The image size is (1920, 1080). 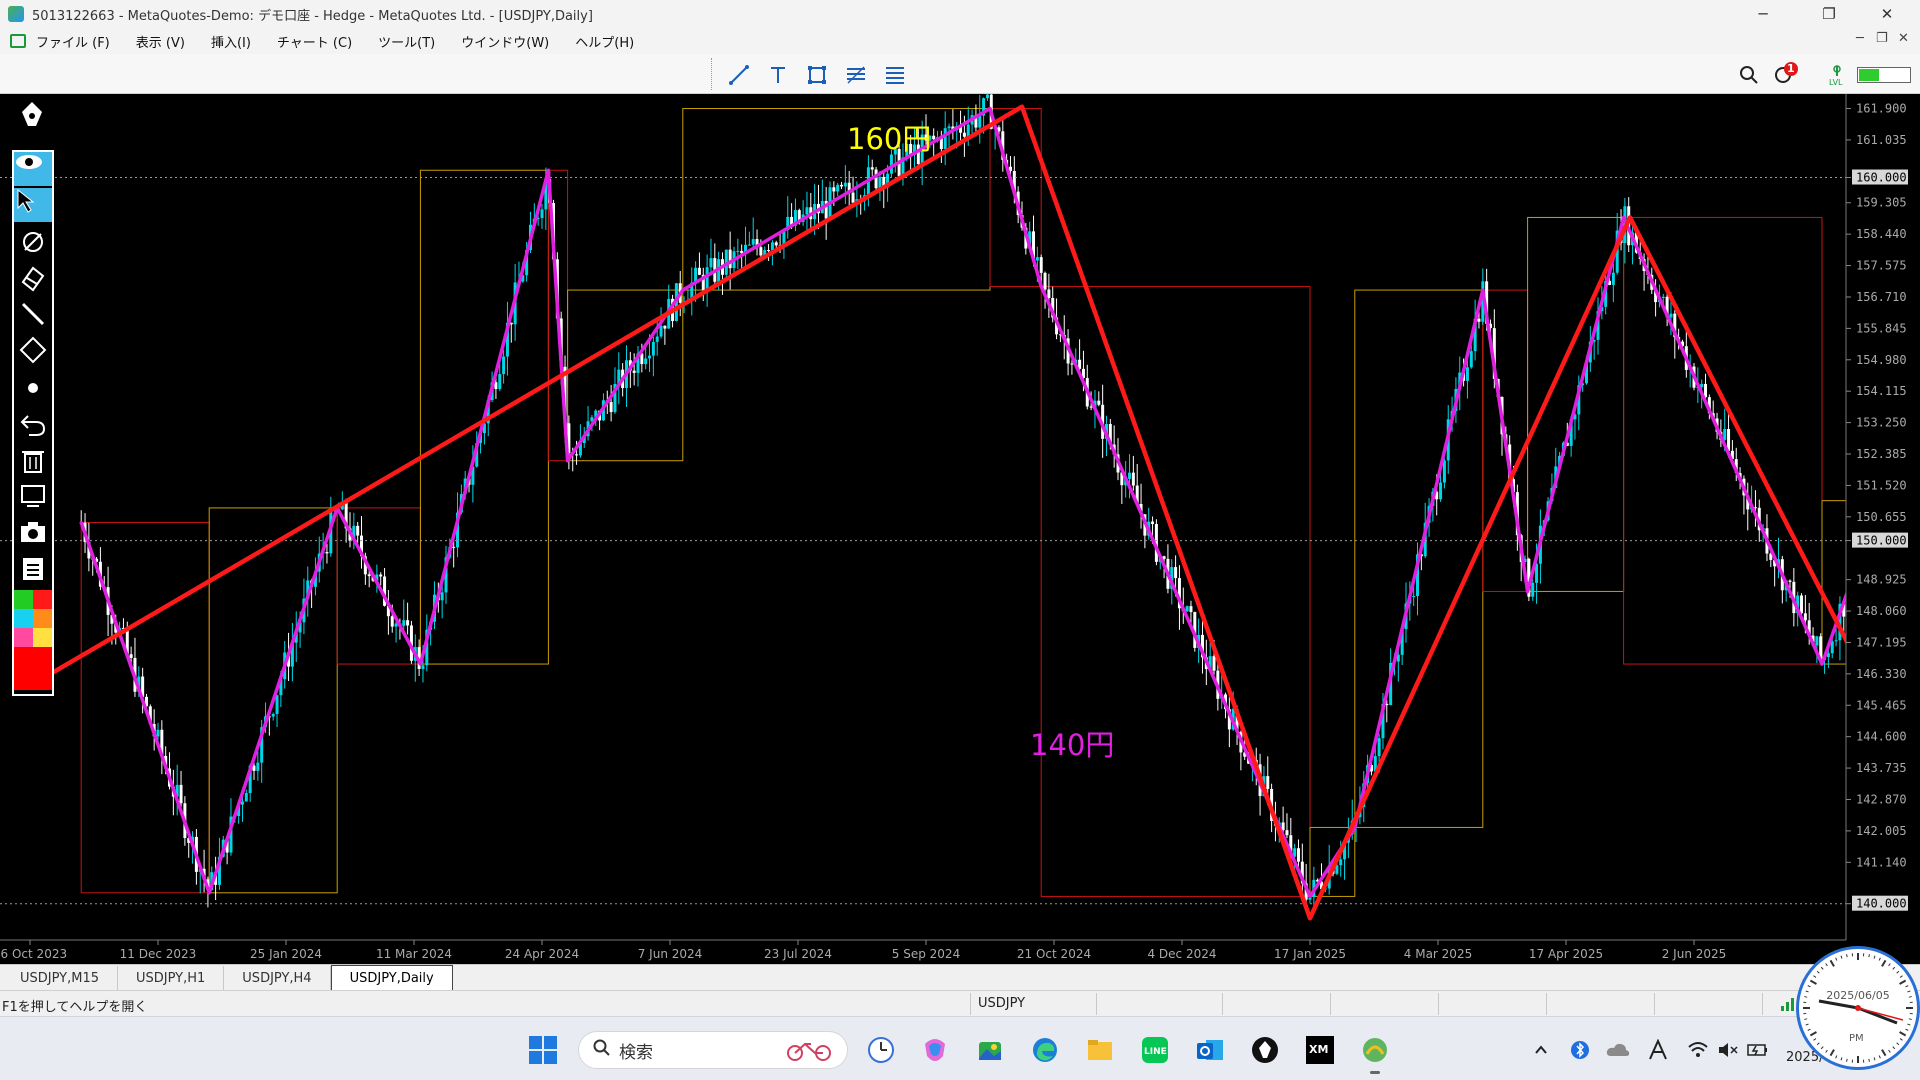 What do you see at coordinates (231, 41) in the screenshot?
I see `menu-insert: 挿入(I)` at bounding box center [231, 41].